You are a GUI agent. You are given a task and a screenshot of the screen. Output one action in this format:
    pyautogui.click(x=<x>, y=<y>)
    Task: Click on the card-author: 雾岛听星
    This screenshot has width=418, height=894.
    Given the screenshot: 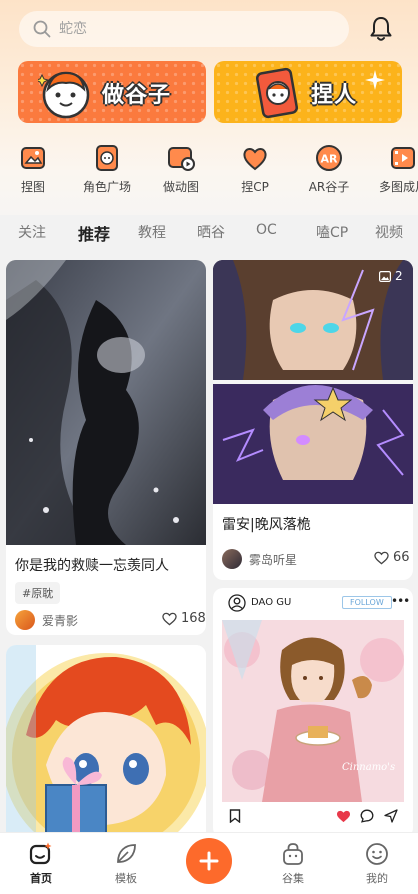 What is the action you would take?
    pyautogui.click(x=259, y=559)
    